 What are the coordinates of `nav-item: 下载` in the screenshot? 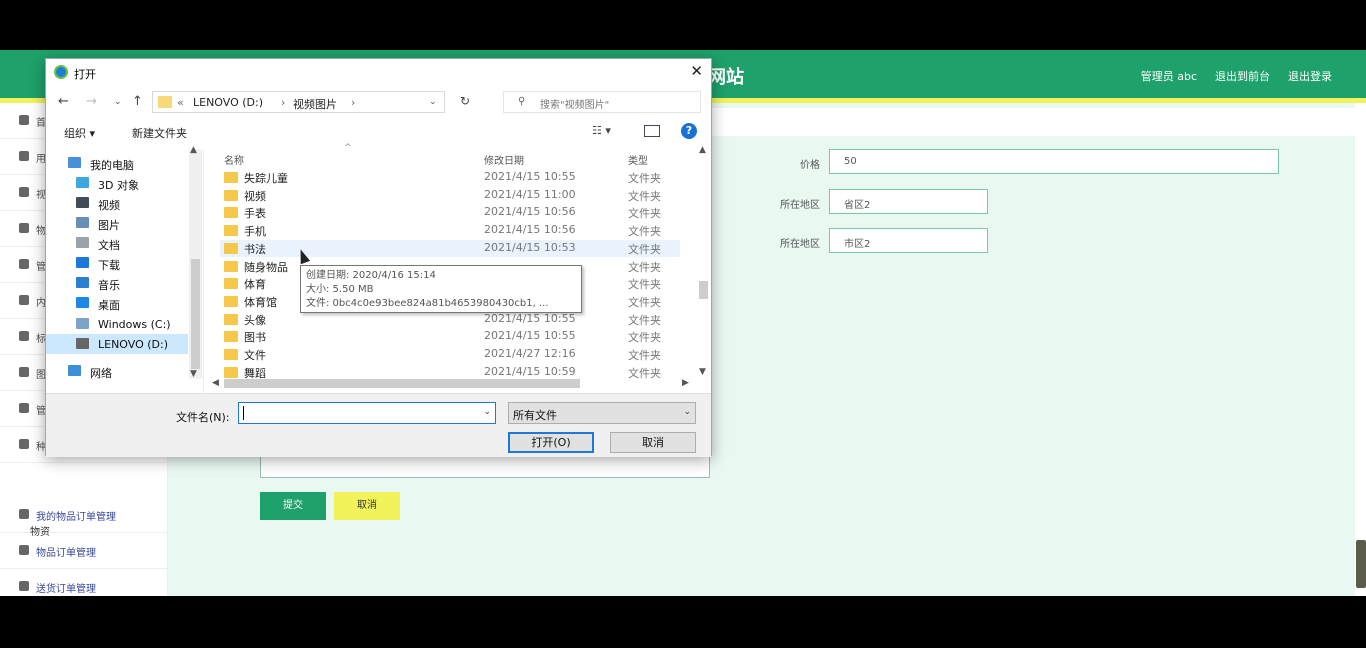 It's located at (117, 263).